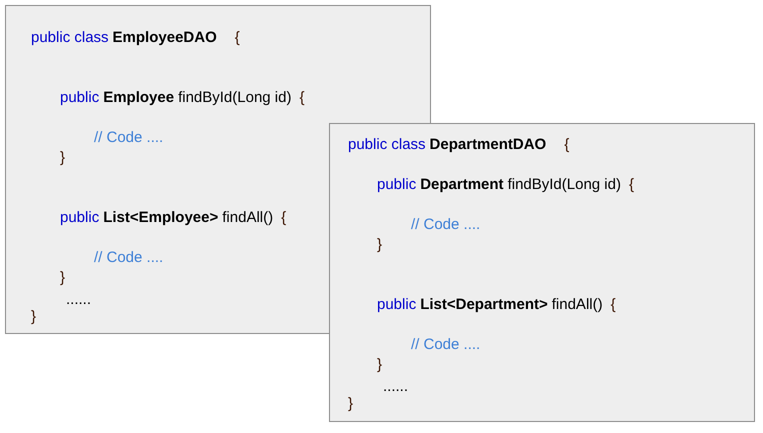 The width and height of the screenshot is (763, 433). I want to click on code-line: public List<Department> findAll() {, so click(497, 305).